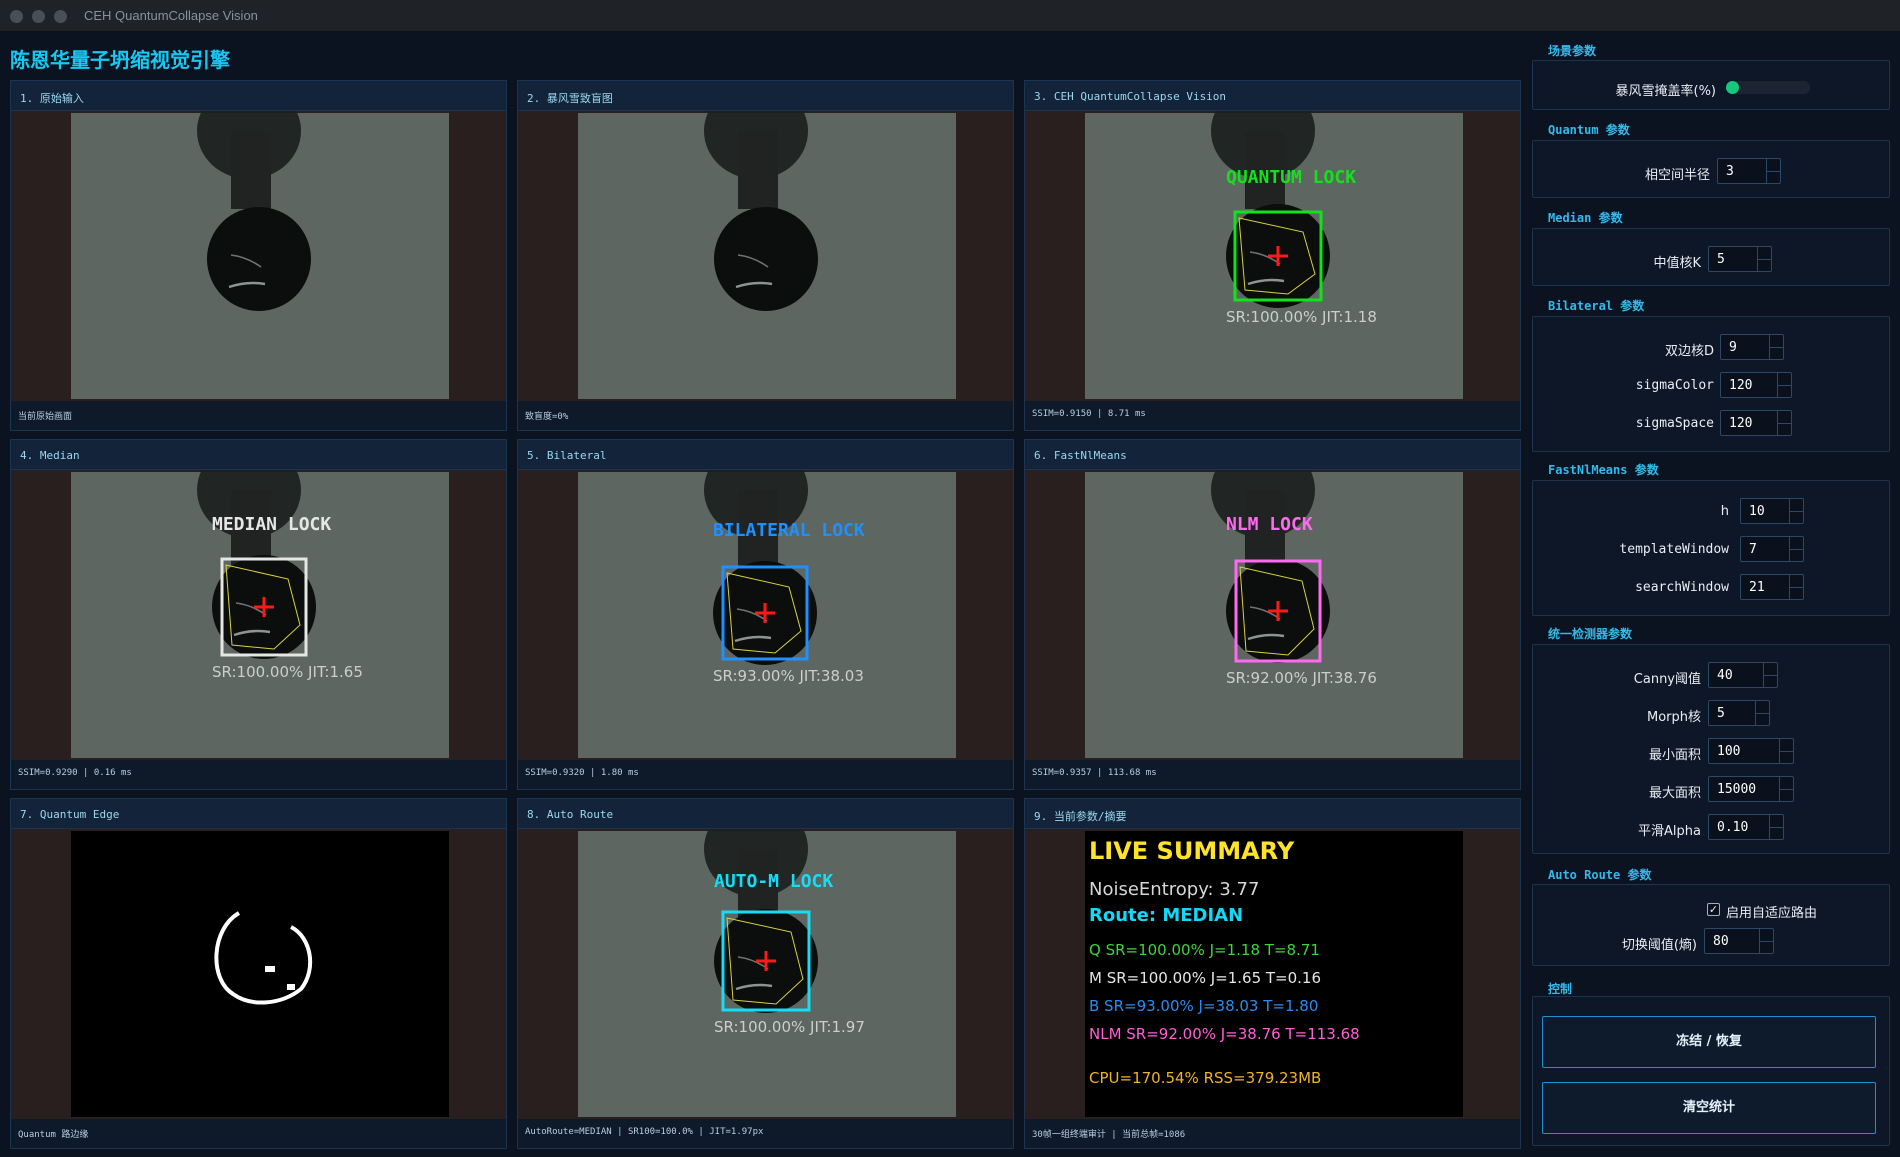 This screenshot has height=1157, width=1900. What do you see at coordinates (1094, 773) in the screenshot?
I see `panel-status: SSIM=0.9357 | 113.68 ms` at bounding box center [1094, 773].